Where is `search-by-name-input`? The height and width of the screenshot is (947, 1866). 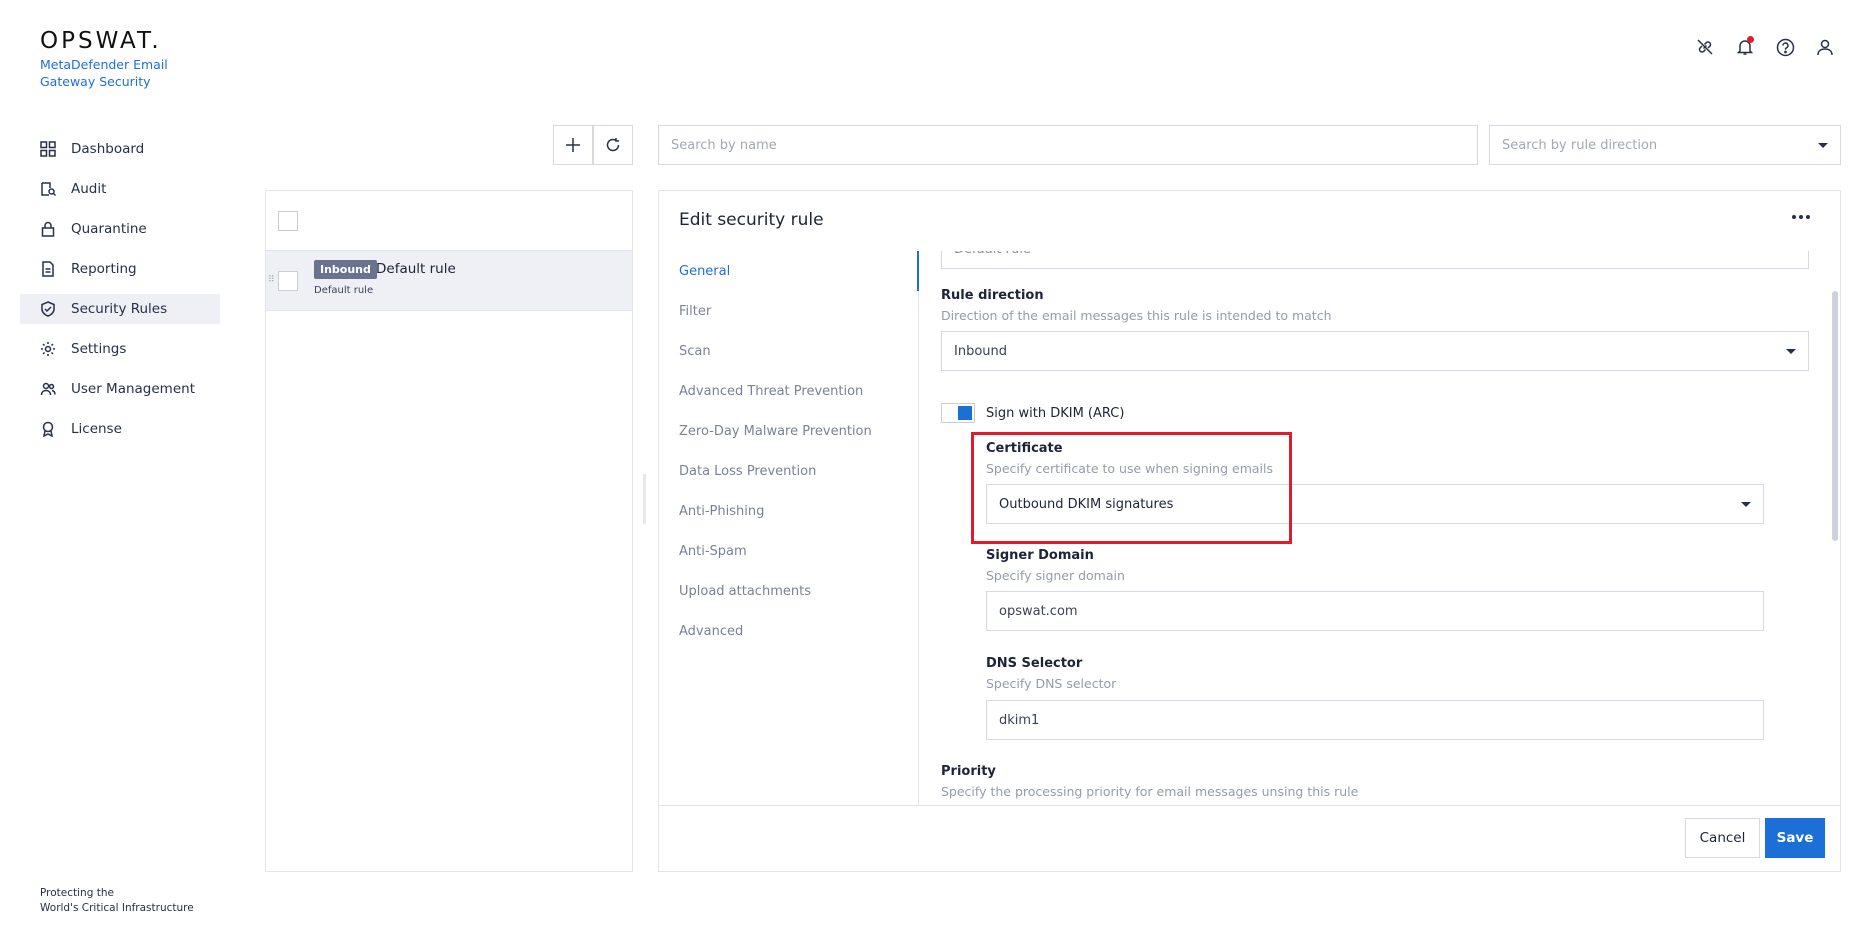
search-by-name-input is located at coordinates (1068, 145).